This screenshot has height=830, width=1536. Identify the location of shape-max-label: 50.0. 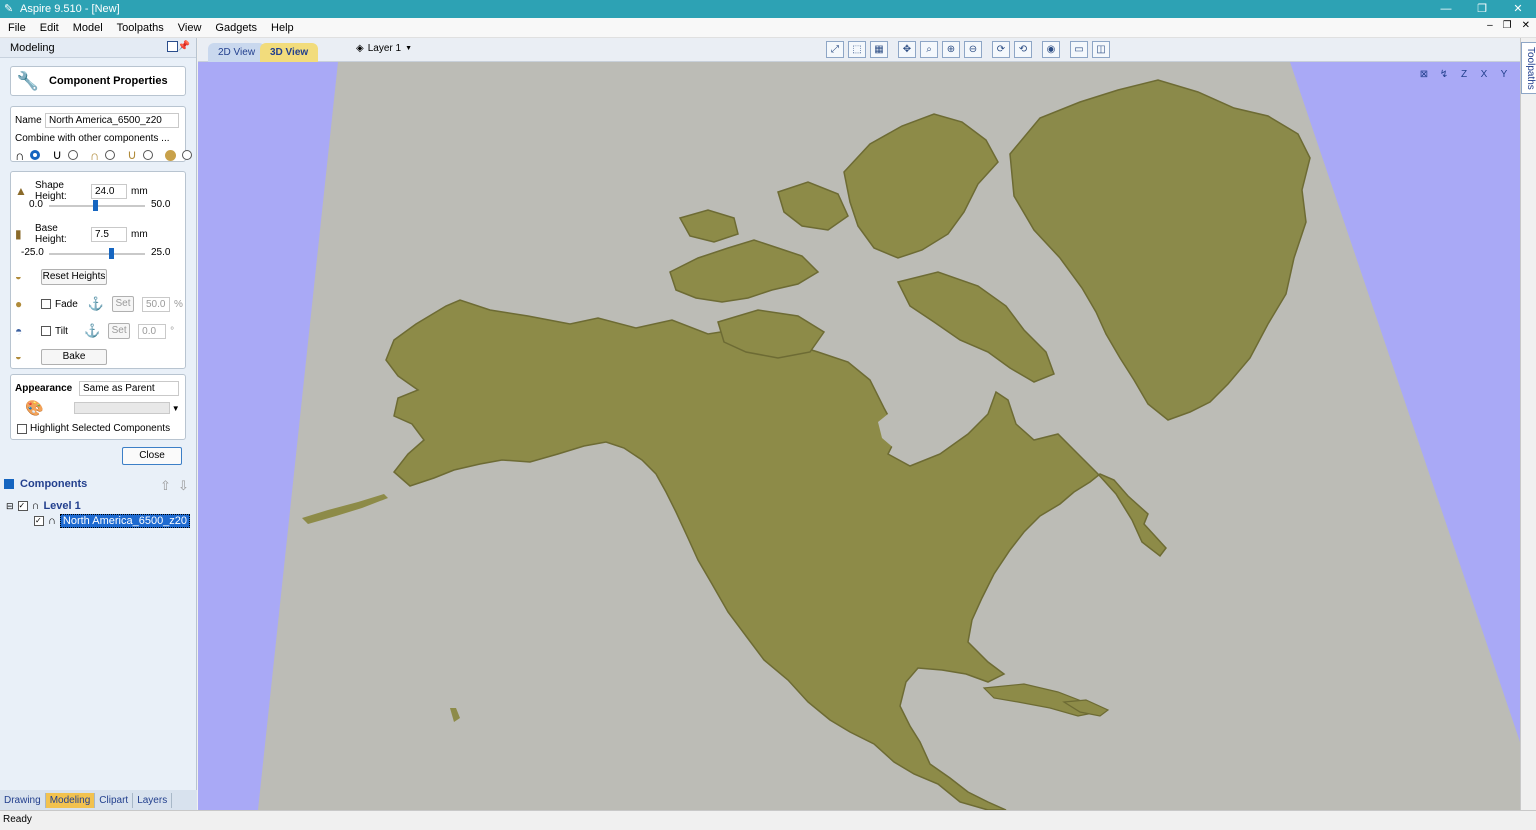
(161, 204).